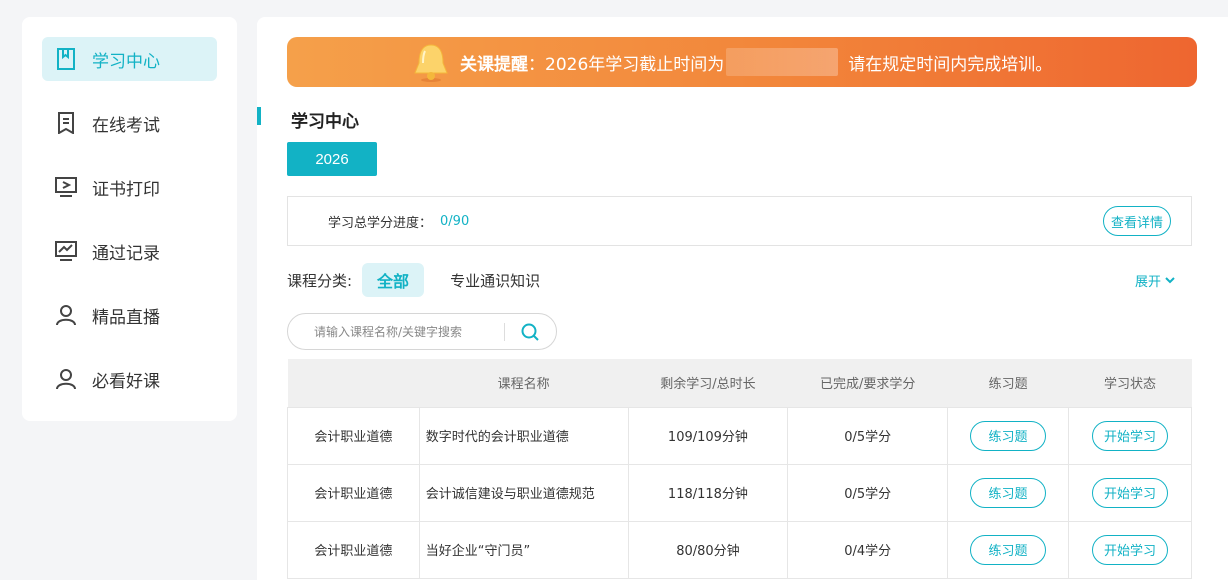 This screenshot has height=580, width=1228. Describe the element at coordinates (1008, 383) in the screenshot. I see `column-header: 练习题` at that location.